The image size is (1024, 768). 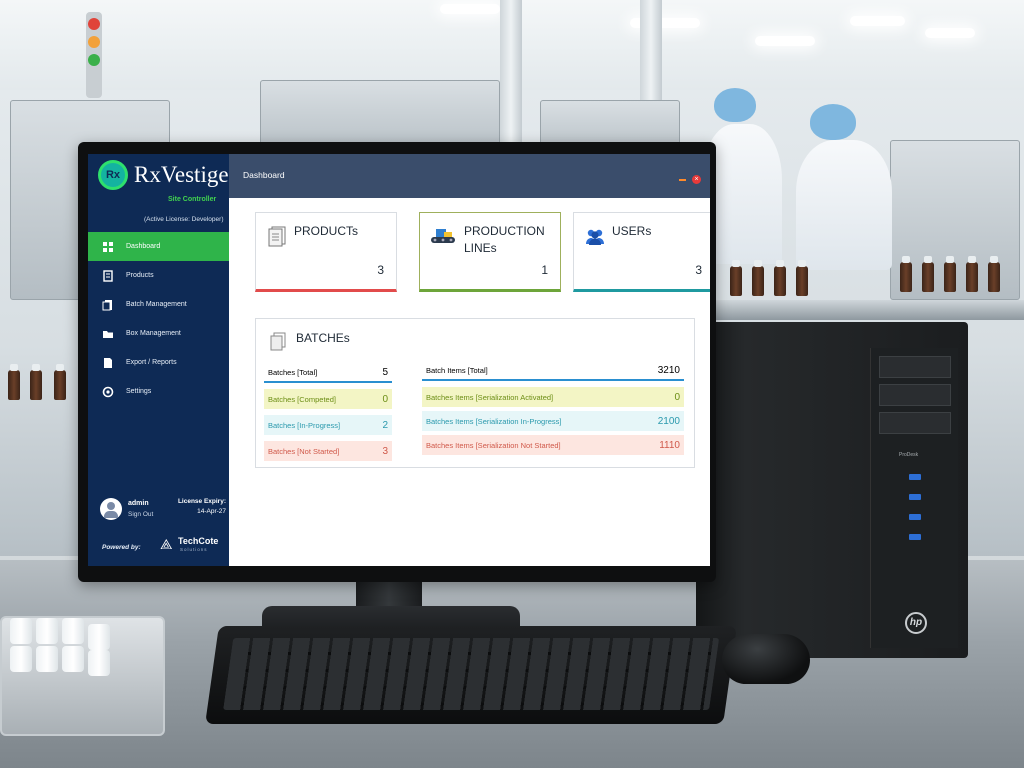 I want to click on sidebar-item-label: Export / Reports, so click(x=151, y=362).